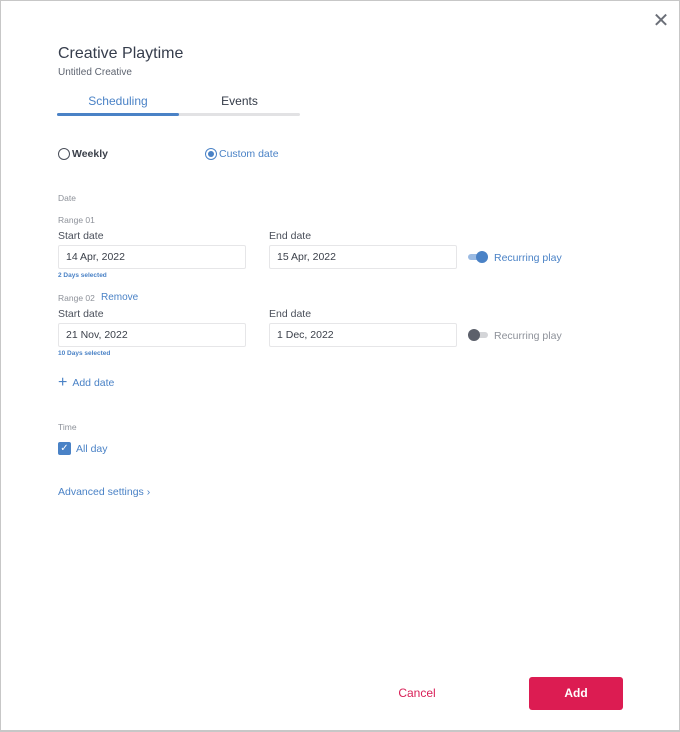  What do you see at coordinates (104, 492) in the screenshot?
I see `advanced-settings-link: Advanced settings ›` at bounding box center [104, 492].